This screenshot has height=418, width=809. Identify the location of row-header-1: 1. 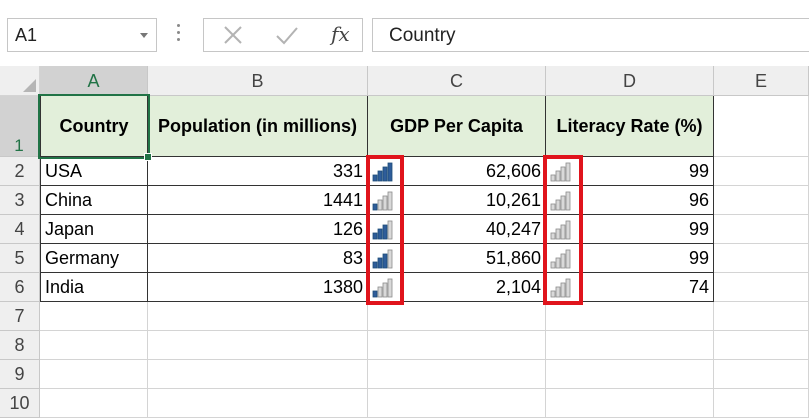
(20, 126).